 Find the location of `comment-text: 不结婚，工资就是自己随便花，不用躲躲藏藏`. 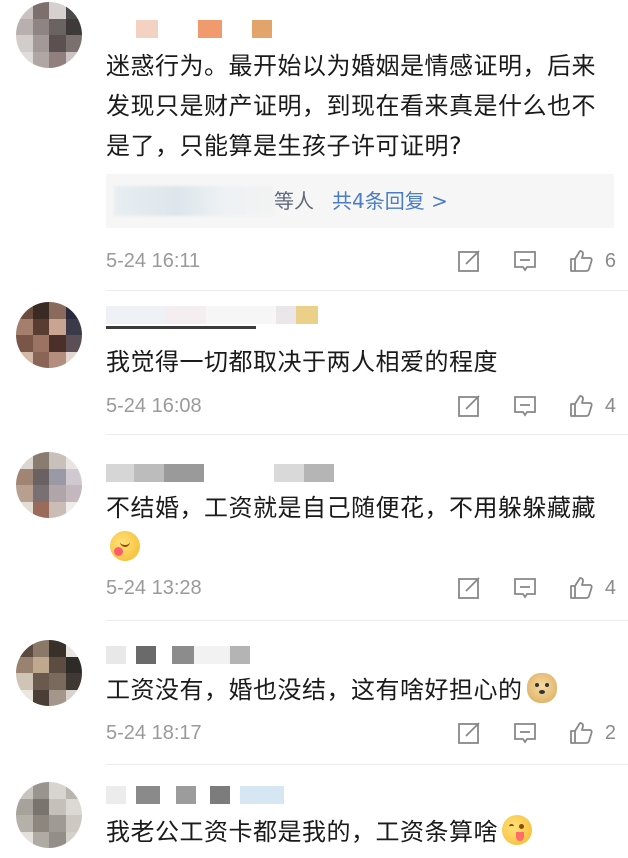

comment-text: 不结婚，工资就是自己随便花，不用躲躲藏藏 is located at coordinates (356, 528).